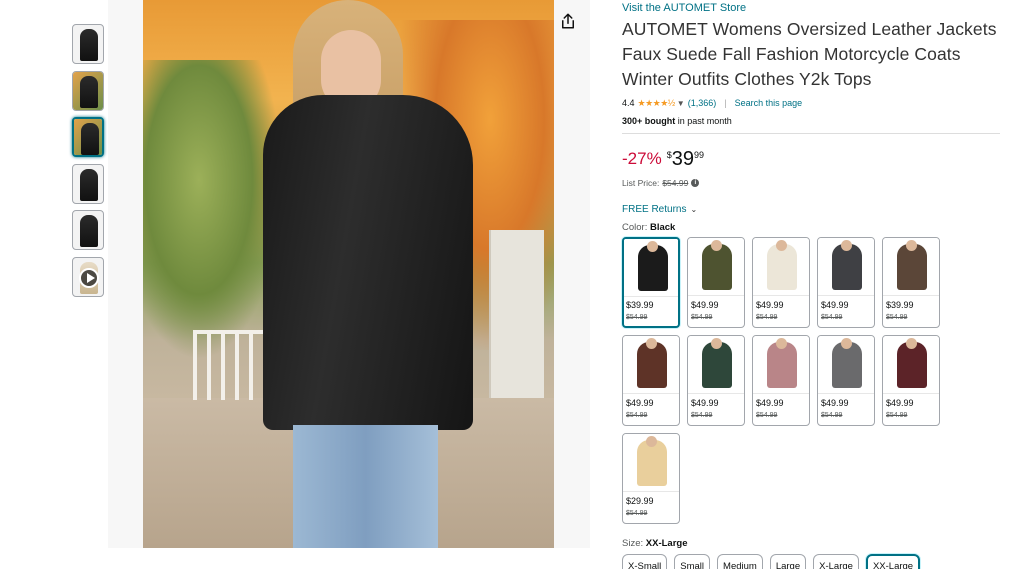 The width and height of the screenshot is (1024, 569). What do you see at coordinates (651, 282) in the screenshot?
I see `color-swatch-black: $39.99 $54.99` at bounding box center [651, 282].